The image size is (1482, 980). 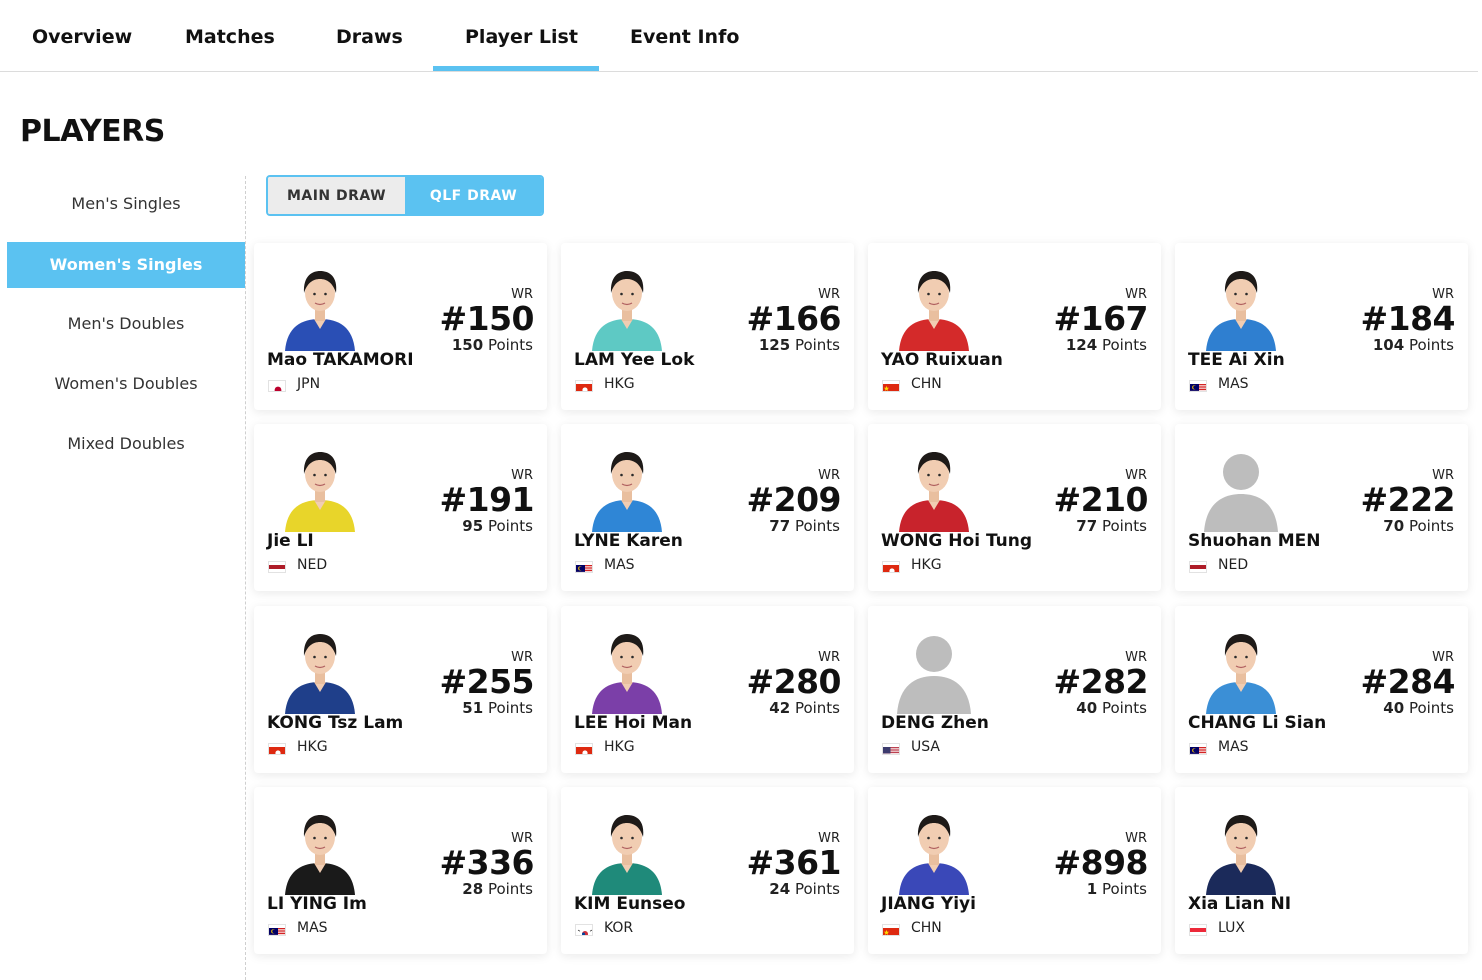 What do you see at coordinates (400, 507) in the screenshot?
I see `player-card: Jie LI NED WR #191 95 Points` at bounding box center [400, 507].